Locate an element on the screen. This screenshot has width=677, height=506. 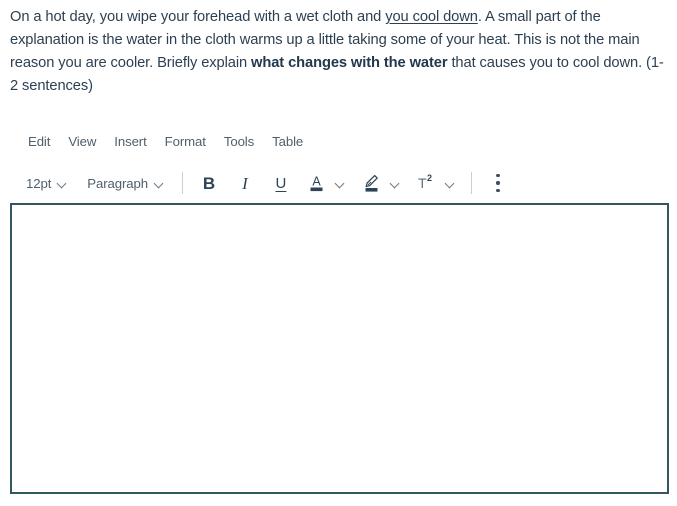
superscript-dropdown-button is located at coordinates (451, 183).